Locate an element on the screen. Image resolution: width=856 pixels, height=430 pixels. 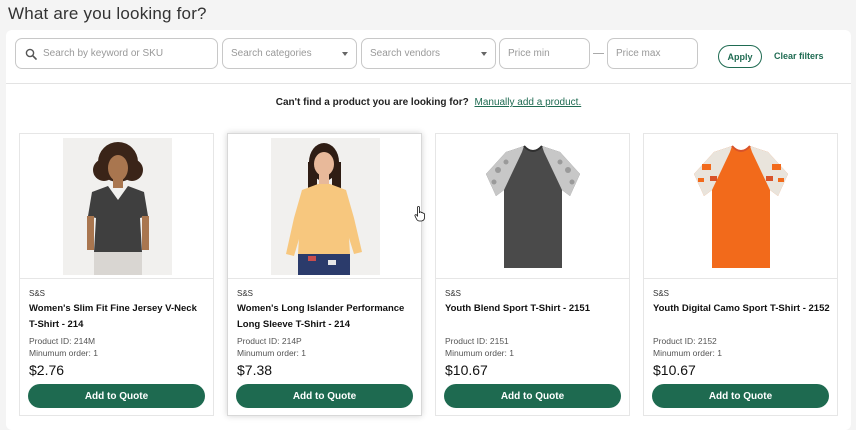
product-price: $7.38 is located at coordinates (255, 370).